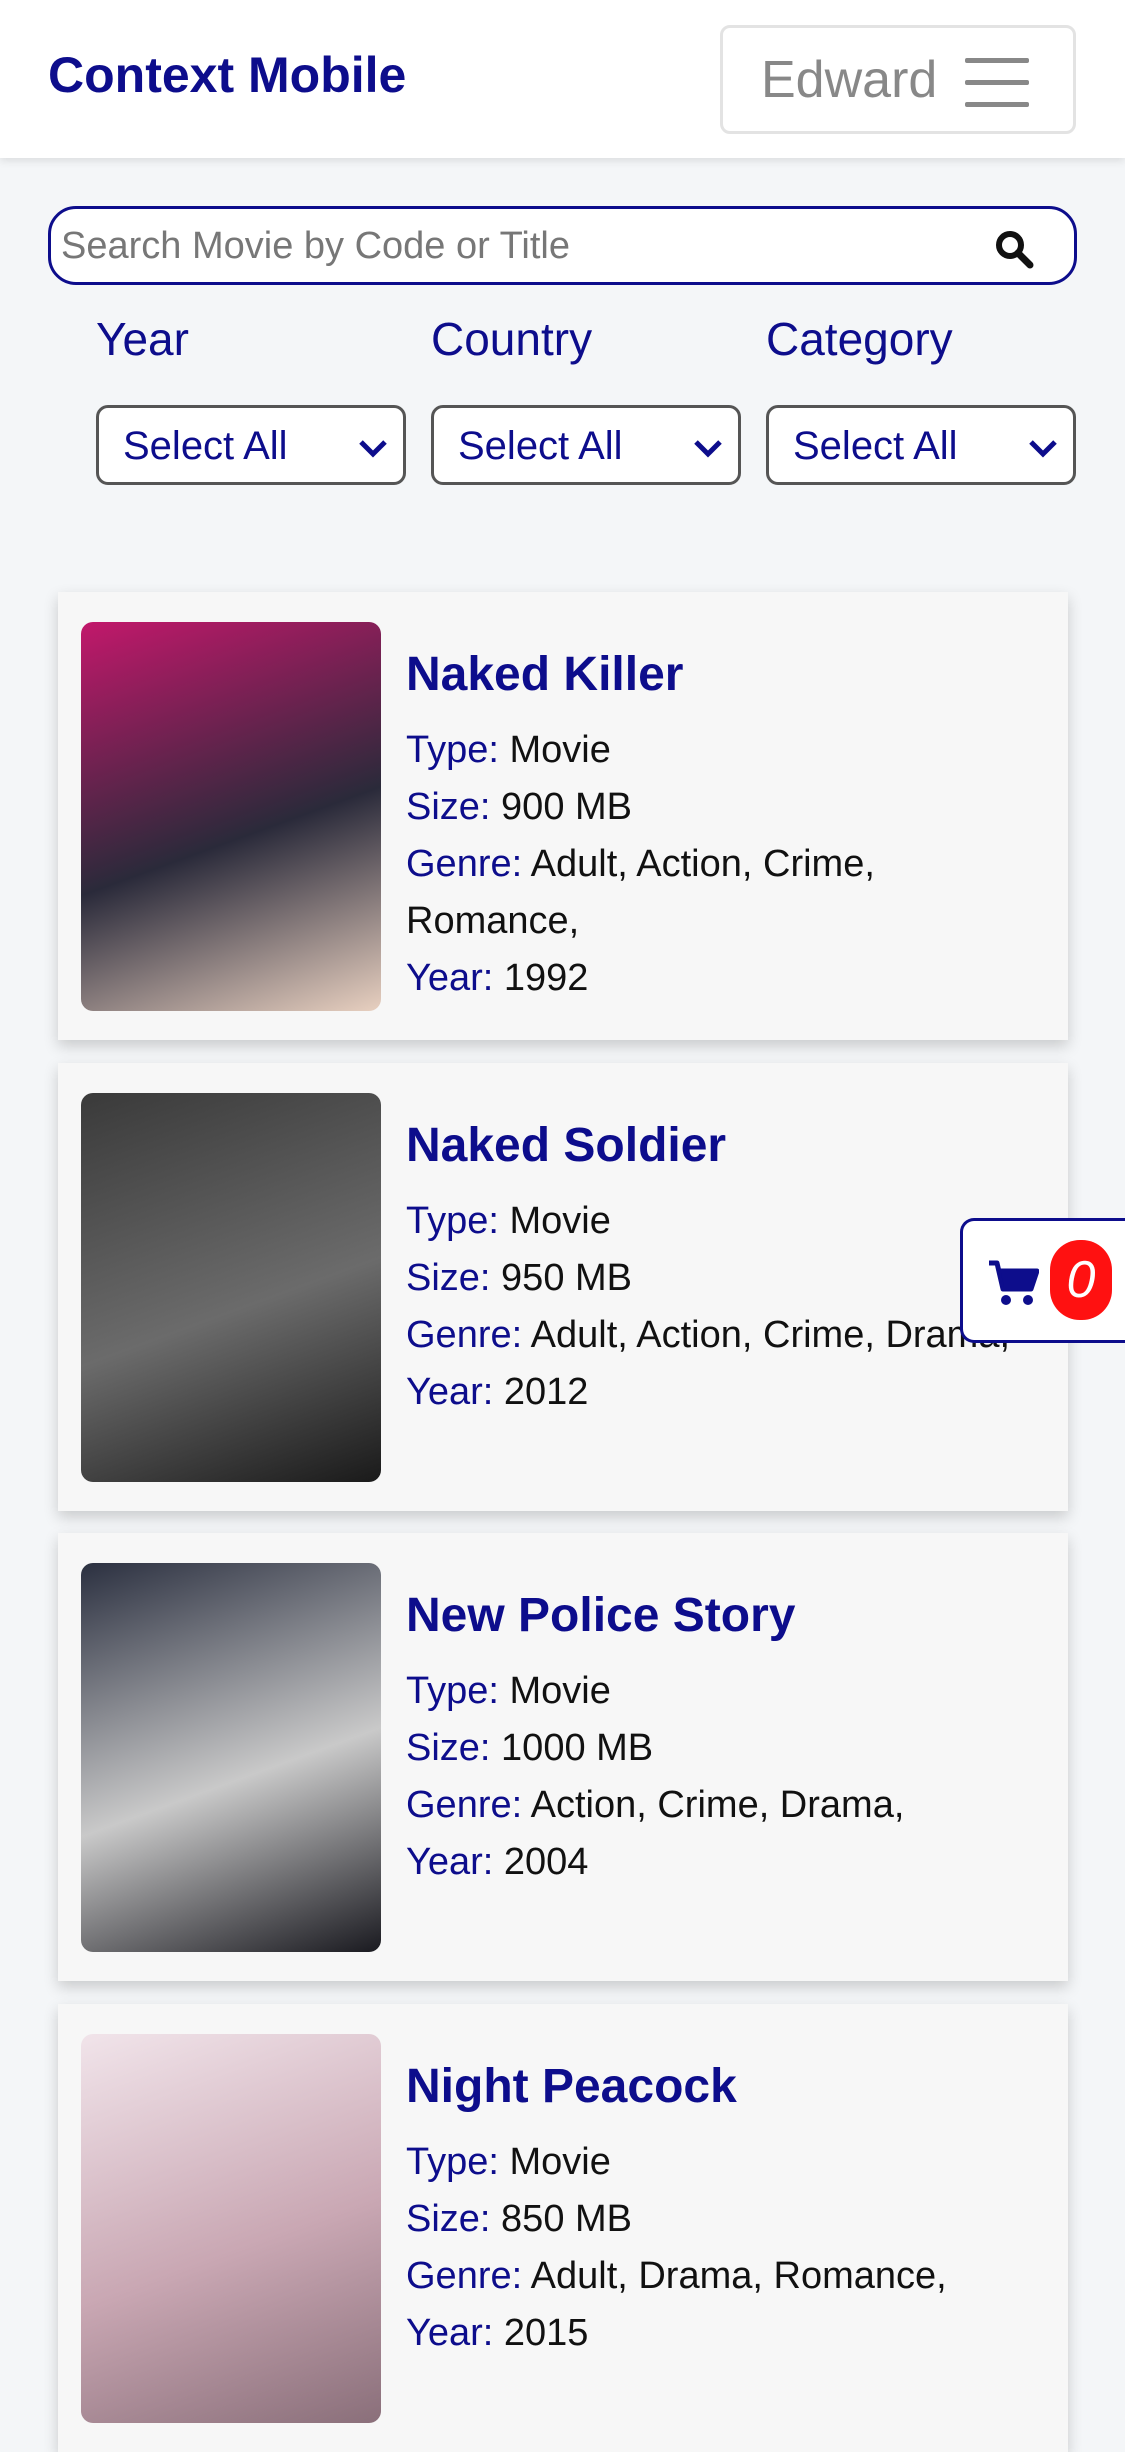 Image resolution: width=1125 pixels, height=2452 pixels. I want to click on movie-genre: Genre: Adult, Drama, Romance,, so click(676, 2276).